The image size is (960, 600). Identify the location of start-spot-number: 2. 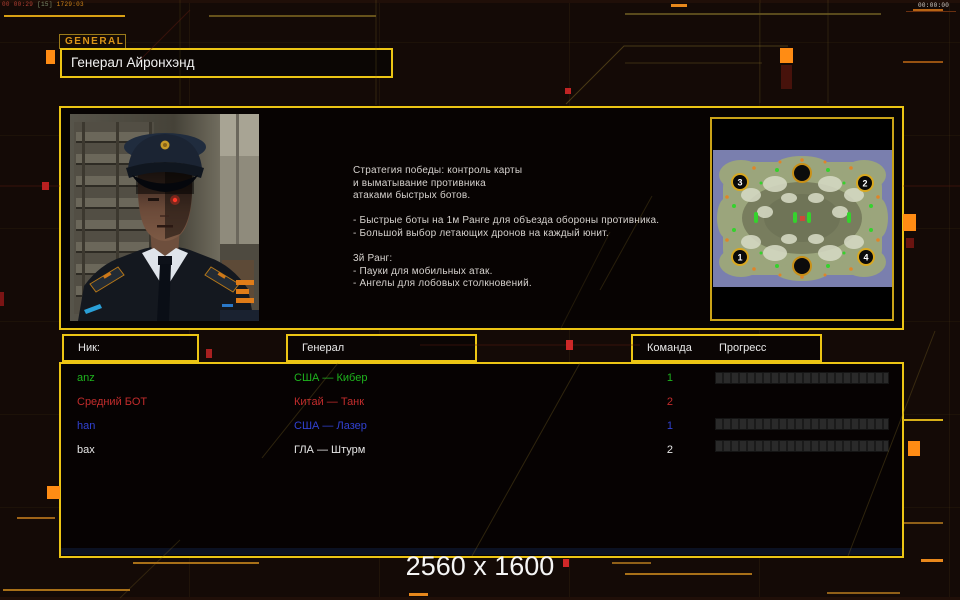
(864, 184).